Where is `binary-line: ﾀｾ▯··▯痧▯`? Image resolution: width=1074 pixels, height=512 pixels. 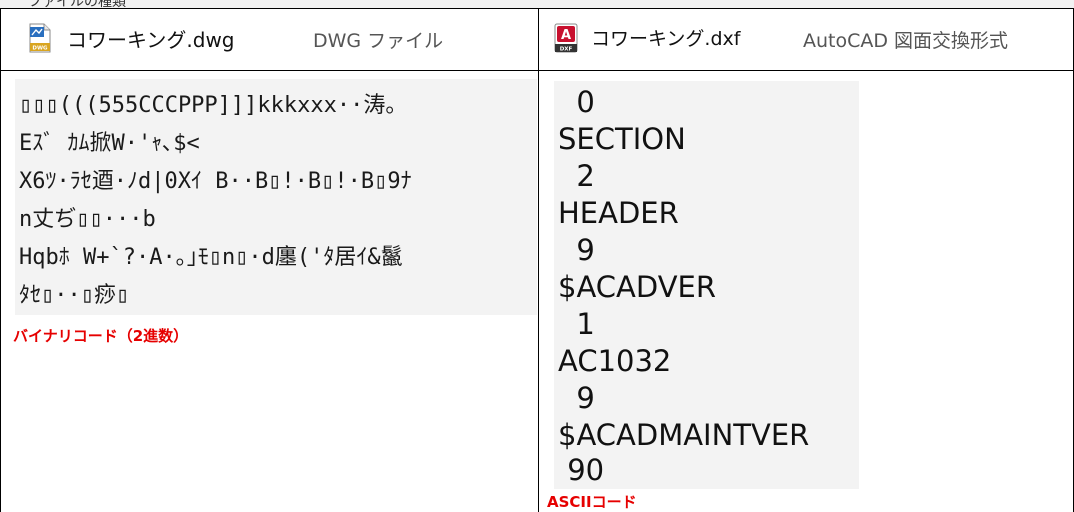 binary-line: ﾀｾ▯··▯痧▯ is located at coordinates (74, 295).